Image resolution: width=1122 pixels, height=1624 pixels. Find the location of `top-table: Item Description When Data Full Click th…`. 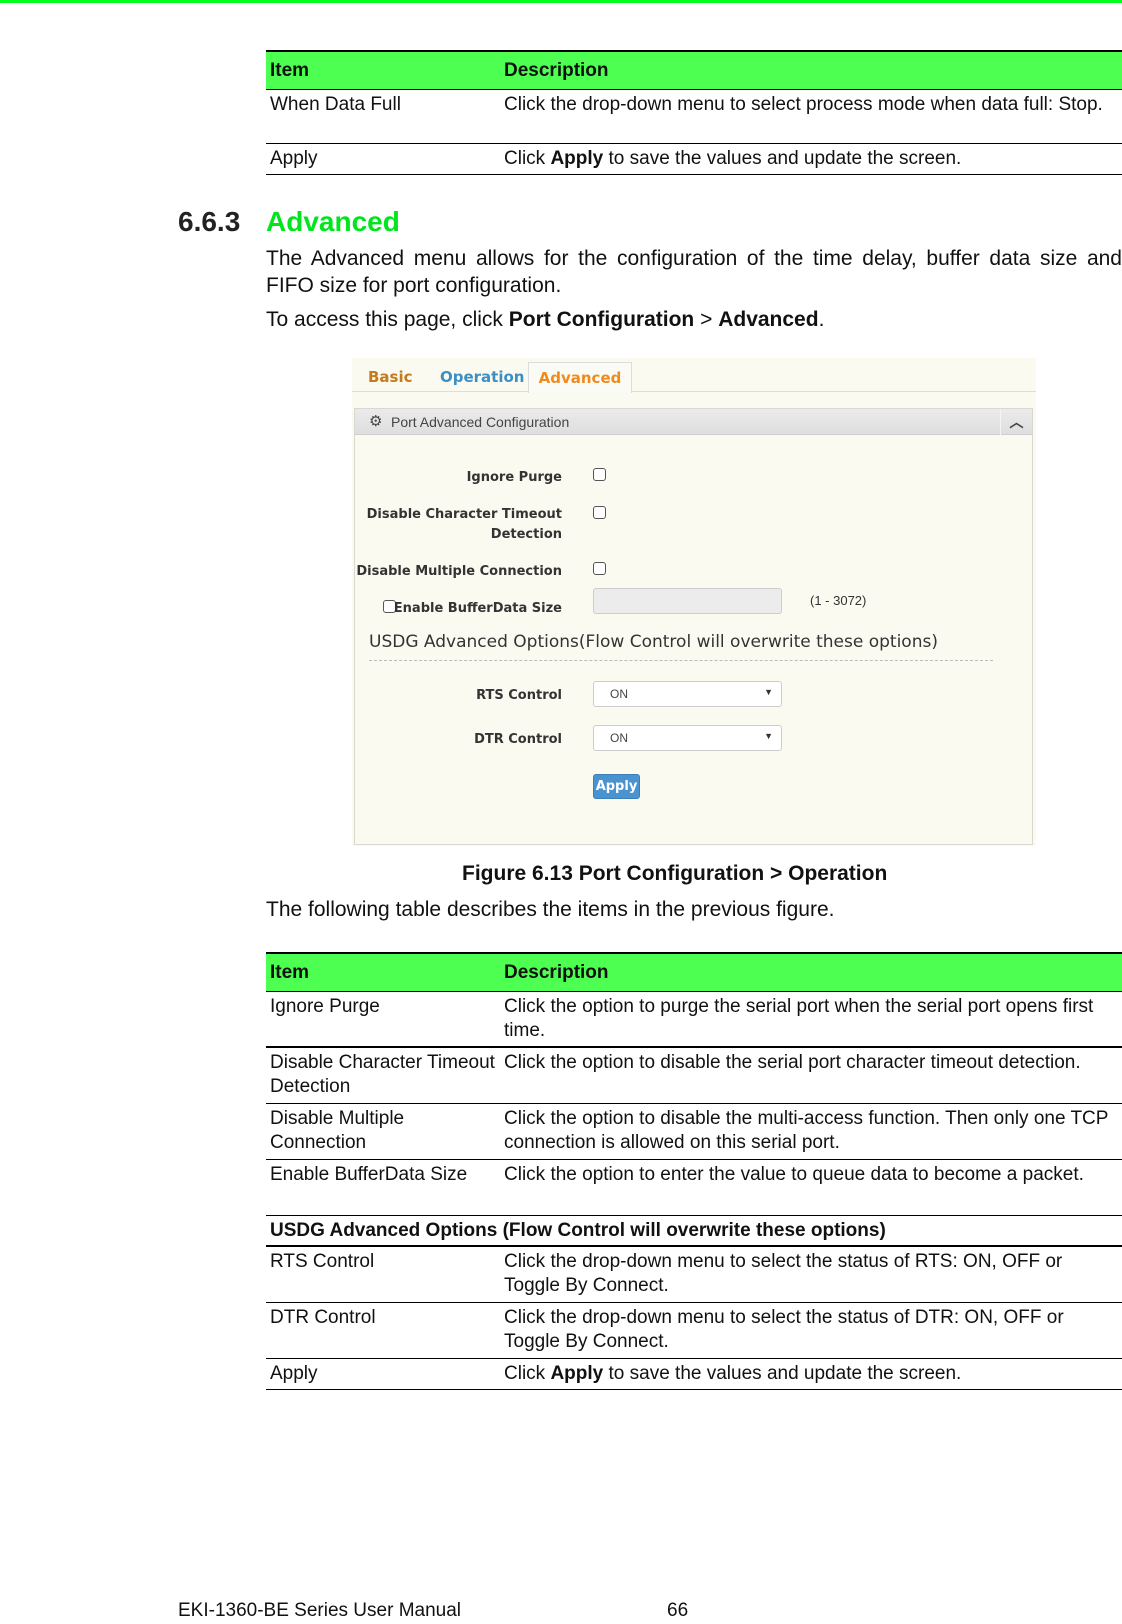

top-table: Item Description When Data Full Click th… is located at coordinates (694, 112).